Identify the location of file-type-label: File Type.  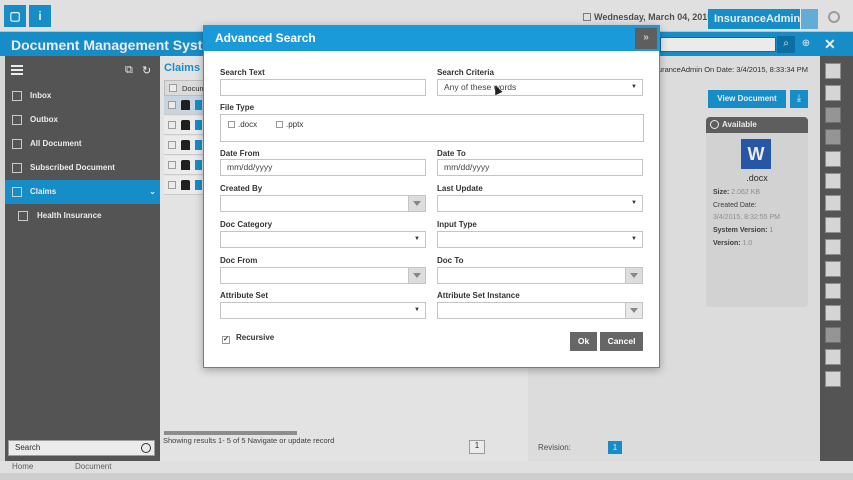
(237, 107).